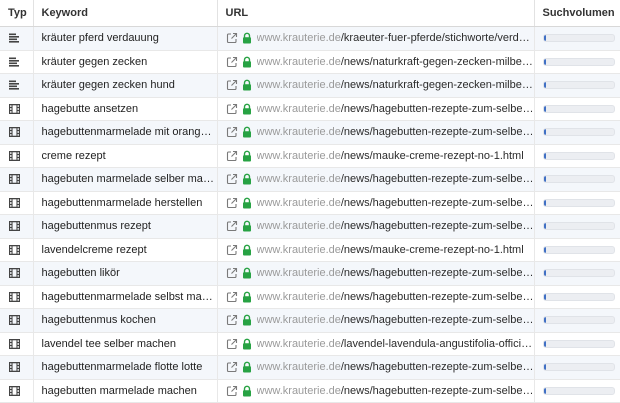  I want to click on column-header-url: URL, so click(376, 13).